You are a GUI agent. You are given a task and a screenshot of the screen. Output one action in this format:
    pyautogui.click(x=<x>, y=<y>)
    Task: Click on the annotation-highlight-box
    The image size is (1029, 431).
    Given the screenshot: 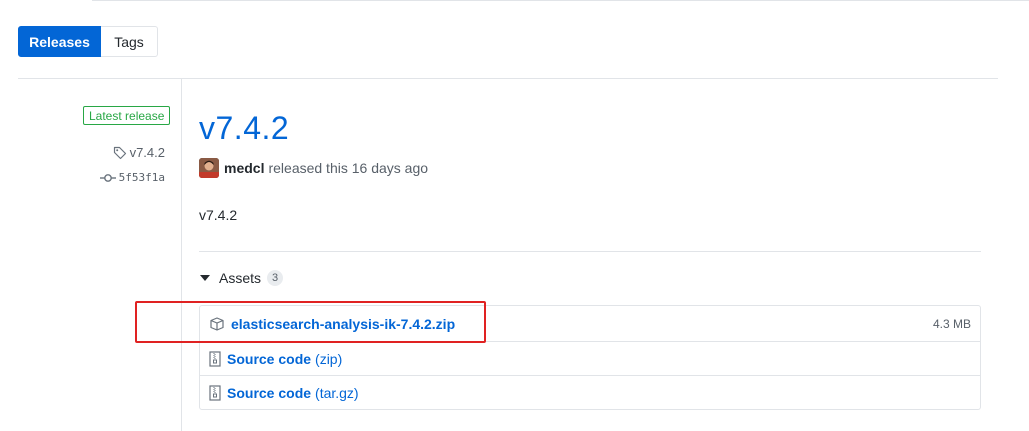 What is the action you would take?
    pyautogui.click(x=310, y=322)
    